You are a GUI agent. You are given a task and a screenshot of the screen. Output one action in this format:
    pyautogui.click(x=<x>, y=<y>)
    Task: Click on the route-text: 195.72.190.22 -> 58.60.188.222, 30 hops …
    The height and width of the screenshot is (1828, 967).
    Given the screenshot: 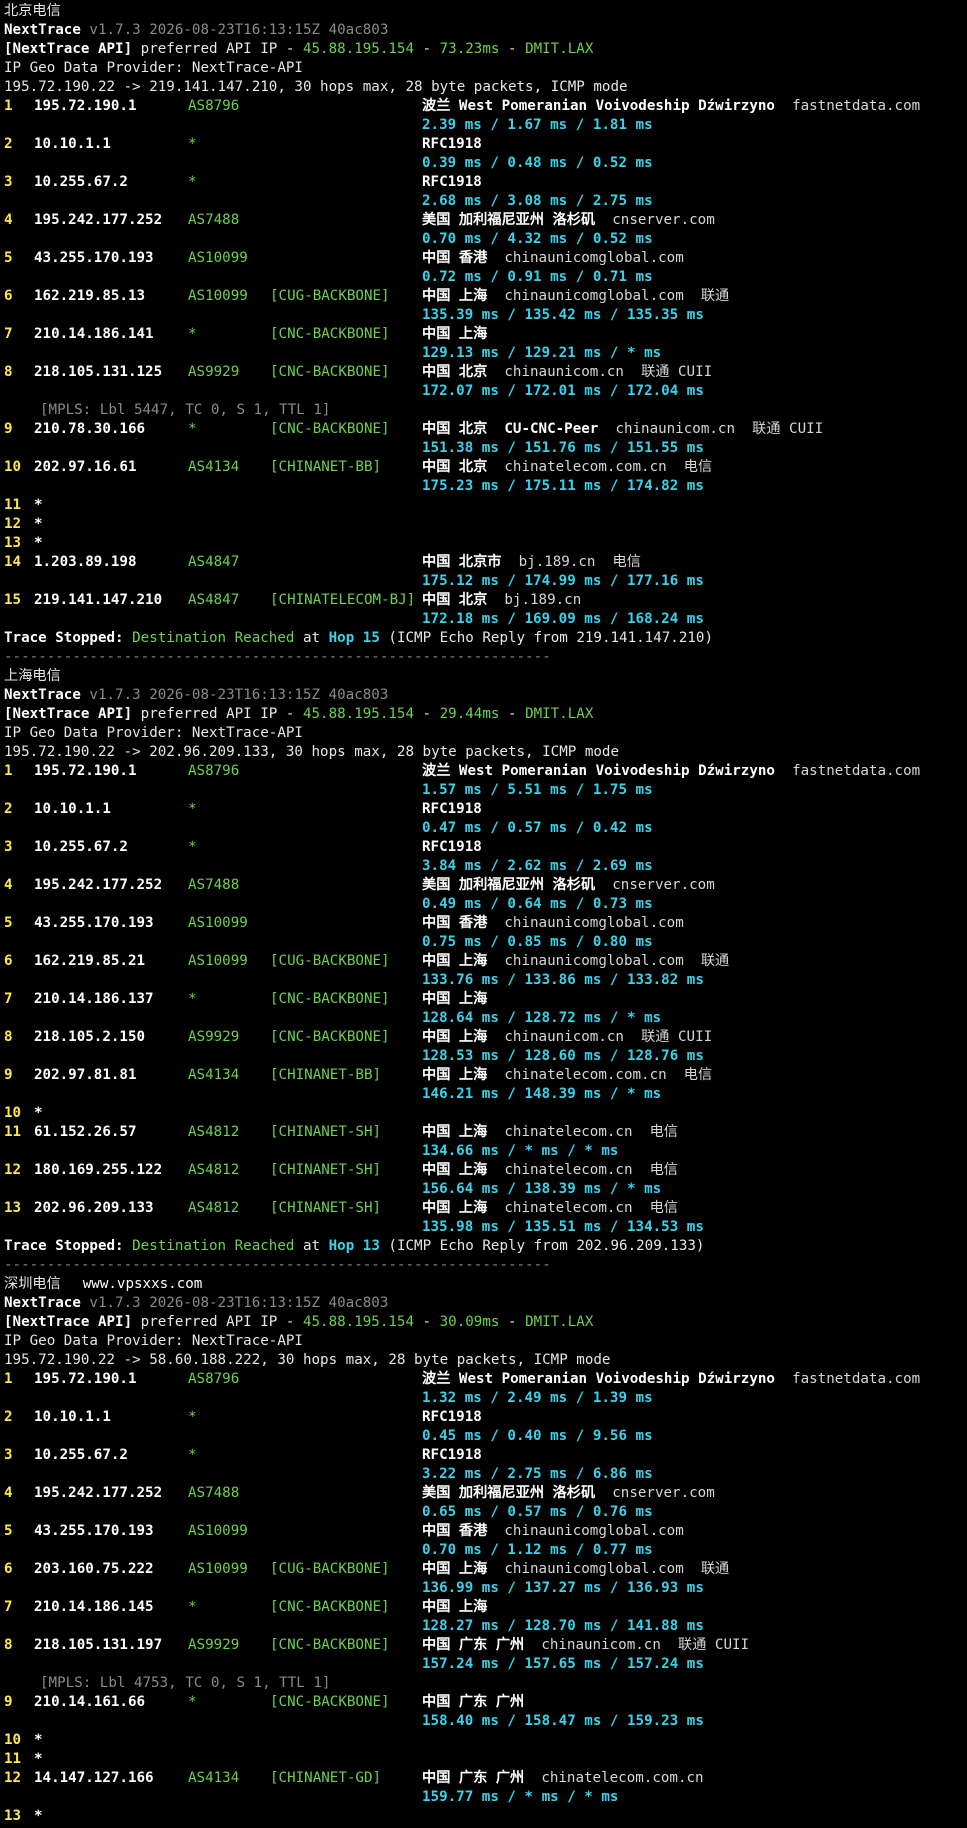 What is the action you would take?
    pyautogui.click(x=307, y=1360)
    